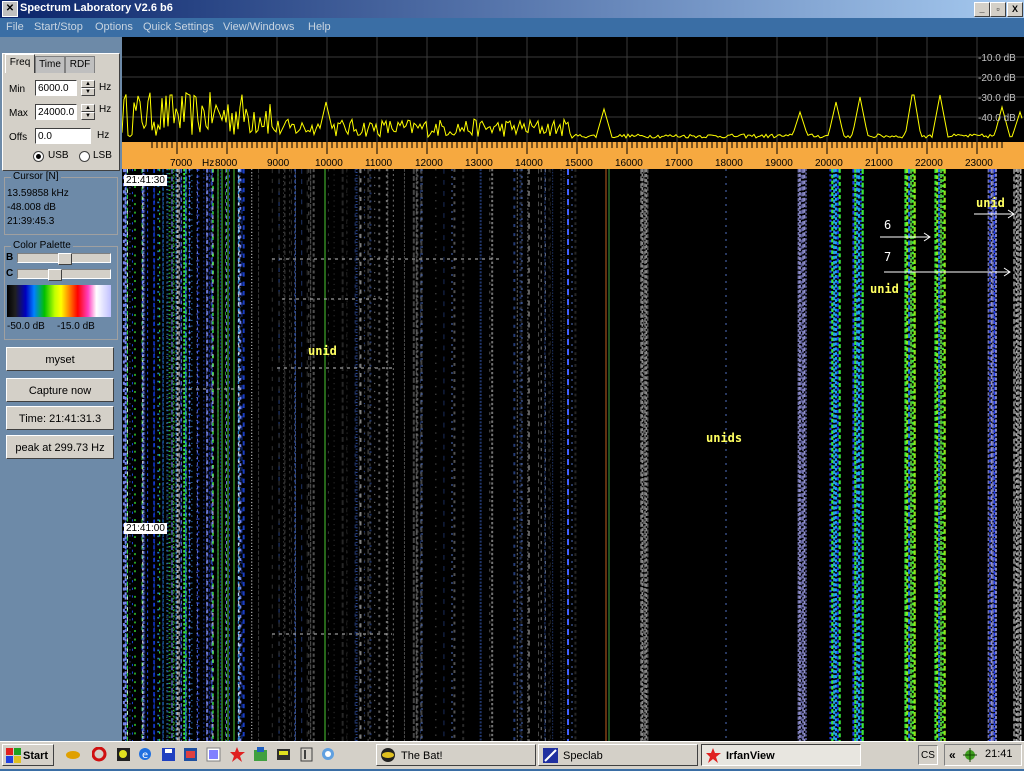 This screenshot has width=1024, height=771. Describe the element at coordinates (64, 259) in the screenshot. I see `brightness-slider` at that location.